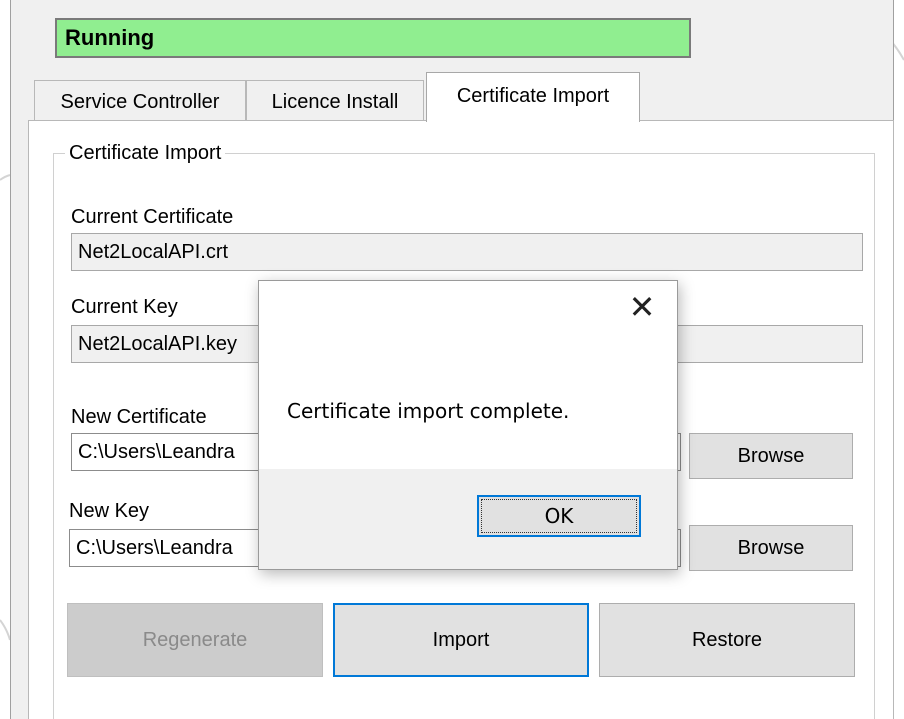 This screenshot has width=904, height=719. Describe the element at coordinates (468, 519) in the screenshot. I see `dialog-footer: OK` at that location.